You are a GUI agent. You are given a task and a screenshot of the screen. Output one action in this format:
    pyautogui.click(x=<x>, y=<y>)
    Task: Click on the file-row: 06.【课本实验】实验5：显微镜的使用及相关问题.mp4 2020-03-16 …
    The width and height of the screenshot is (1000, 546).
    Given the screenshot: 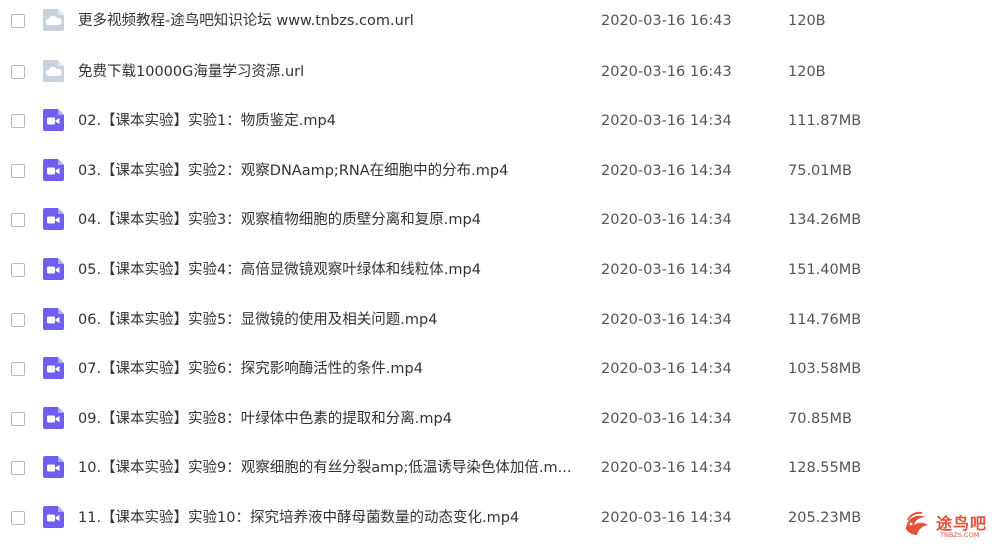 What is the action you would take?
    pyautogui.click(x=500, y=323)
    